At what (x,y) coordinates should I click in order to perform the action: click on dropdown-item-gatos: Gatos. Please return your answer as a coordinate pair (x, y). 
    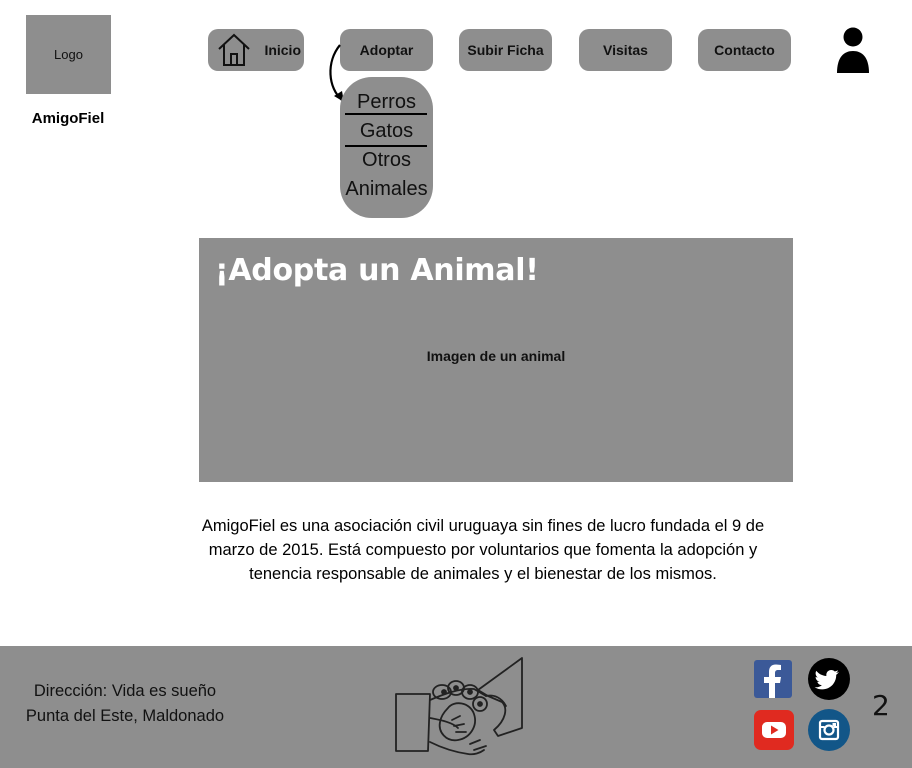
    Looking at the image, I should click on (386, 131).